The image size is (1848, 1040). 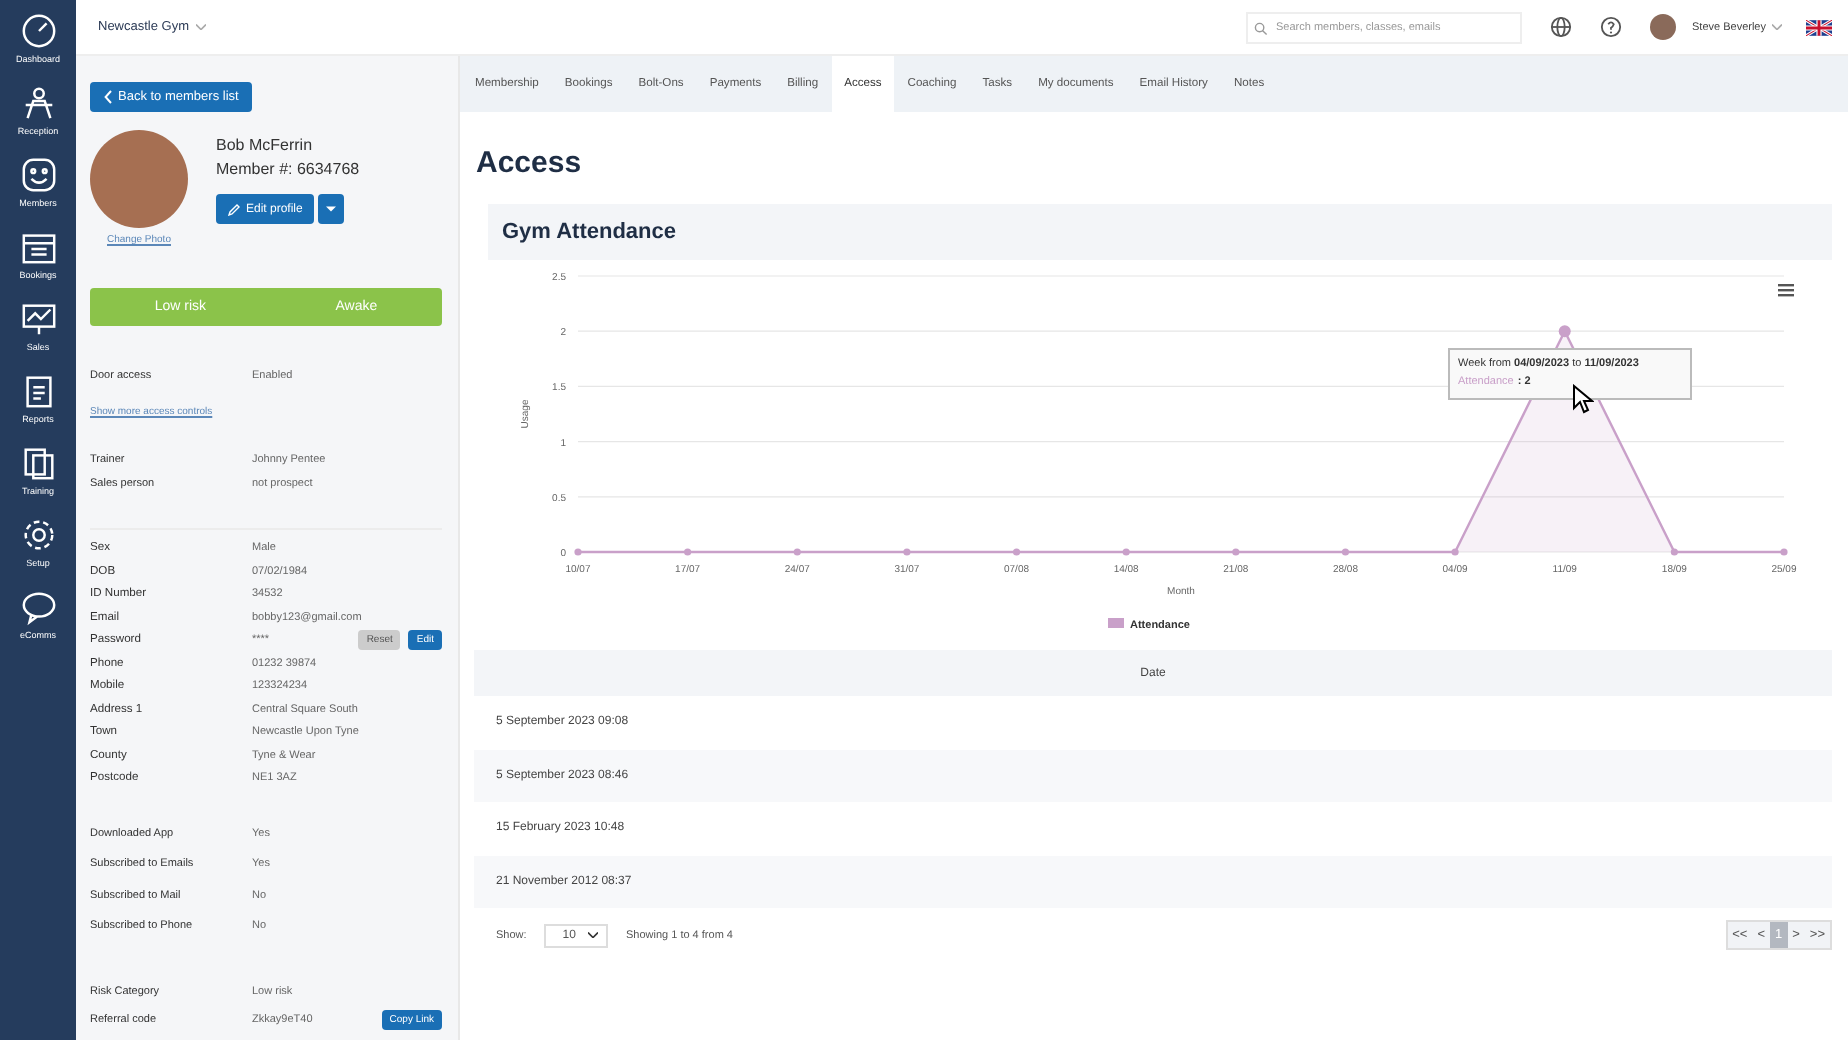 I want to click on page-title: Access, so click(x=530, y=164).